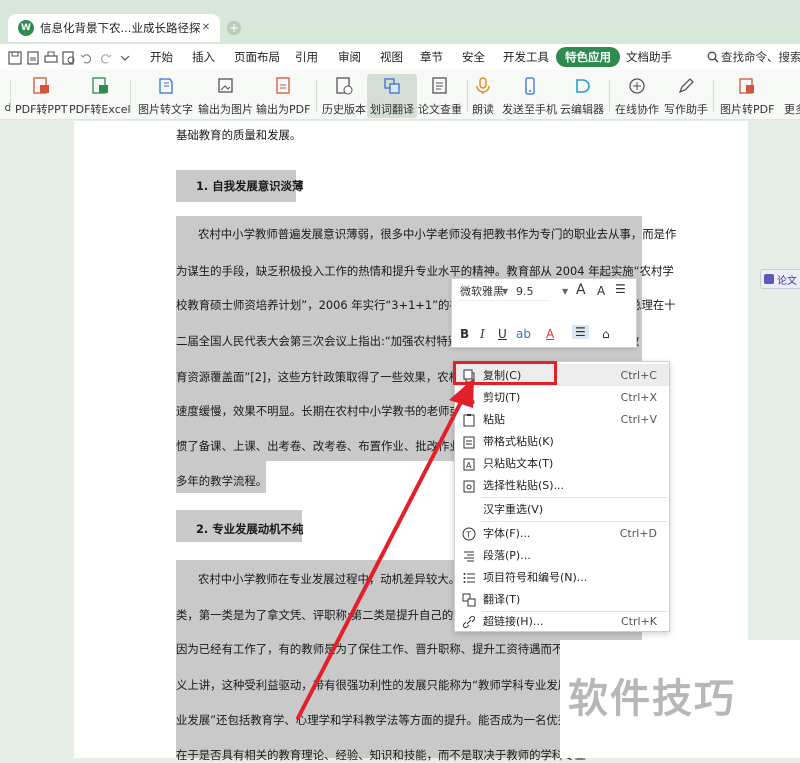 The width and height of the screenshot is (800, 763). What do you see at coordinates (760, 57) in the screenshot?
I see `command-search-label: 查找命令、搜索` at bounding box center [760, 57].